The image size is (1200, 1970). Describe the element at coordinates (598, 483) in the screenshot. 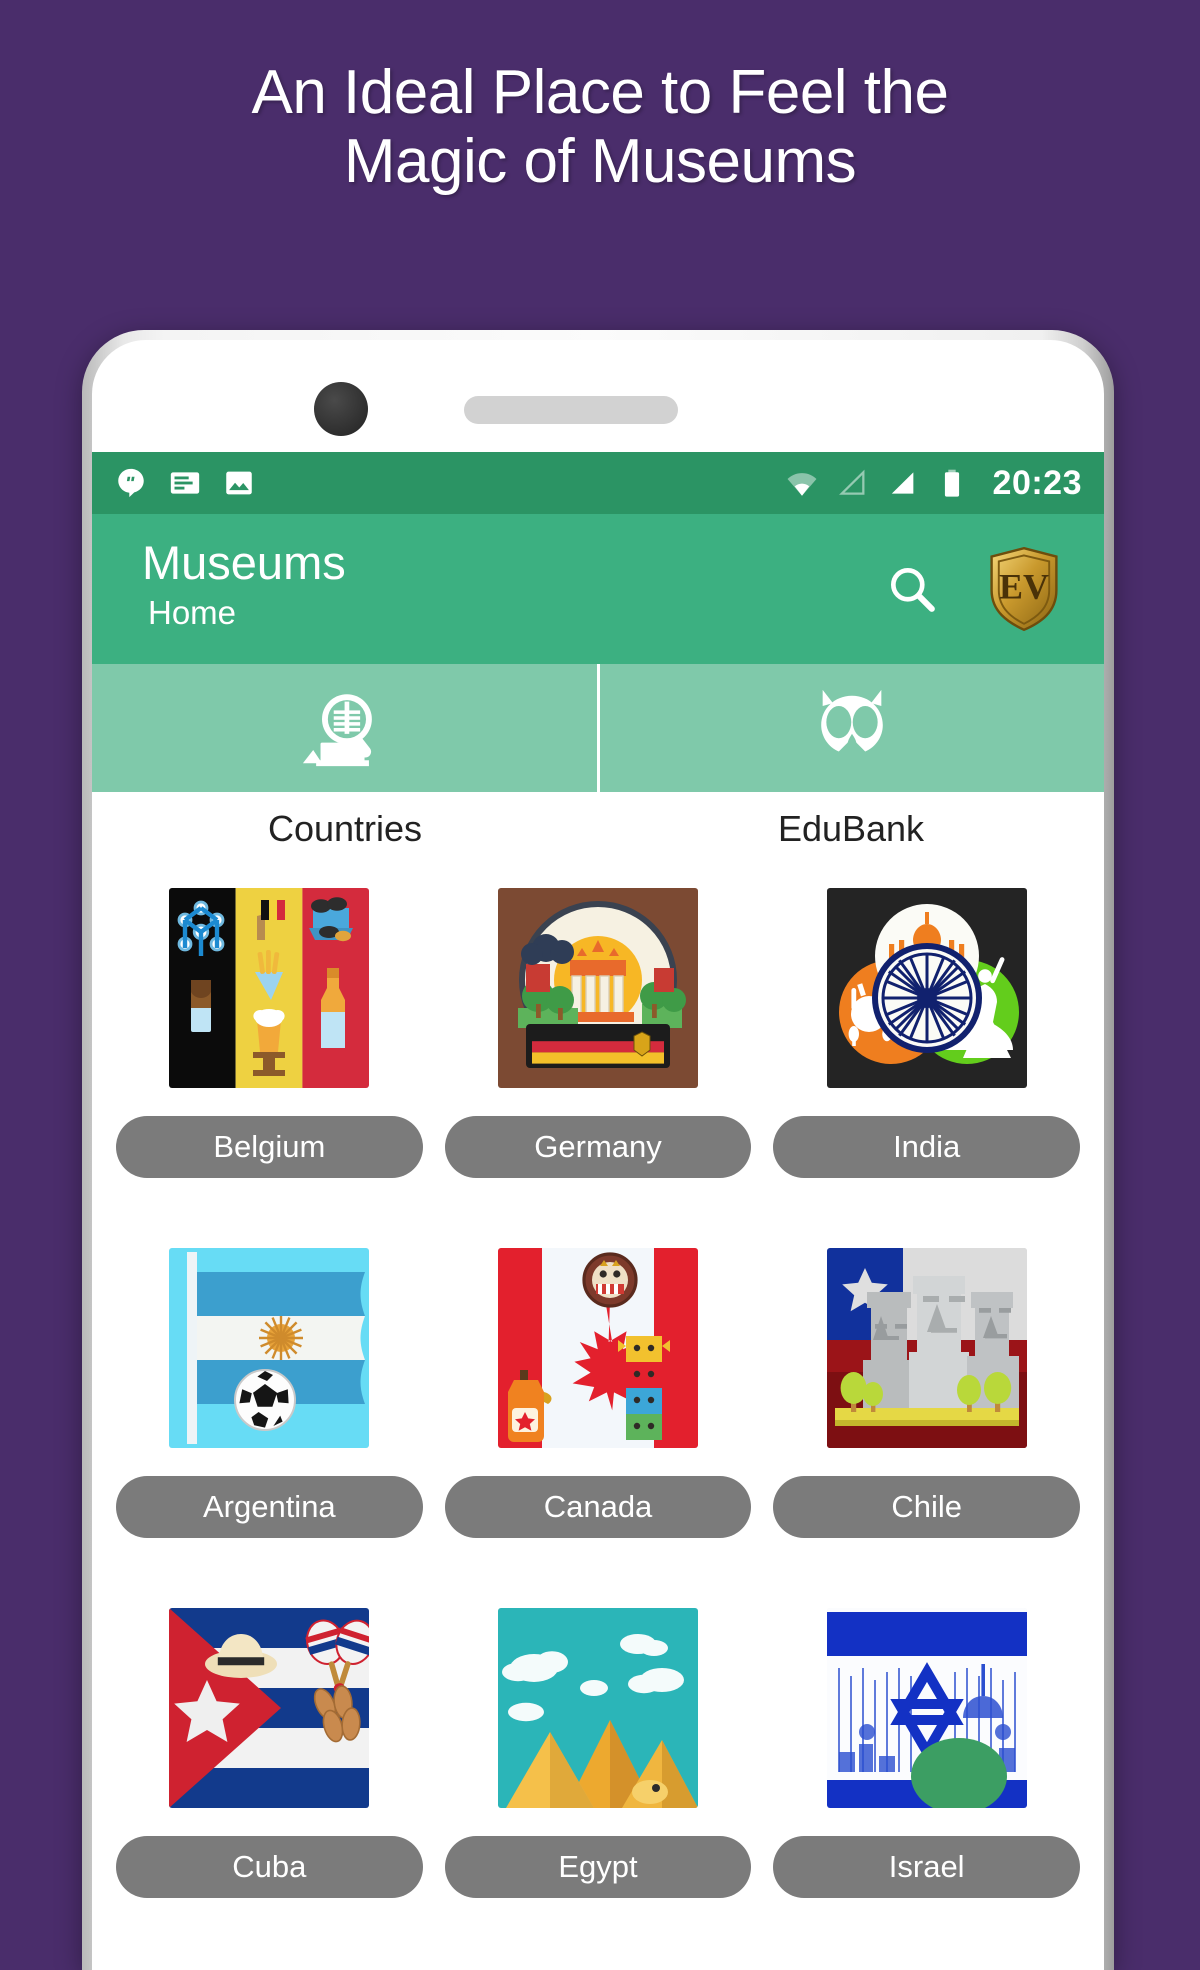

I see `status-bar: 20:23` at that location.